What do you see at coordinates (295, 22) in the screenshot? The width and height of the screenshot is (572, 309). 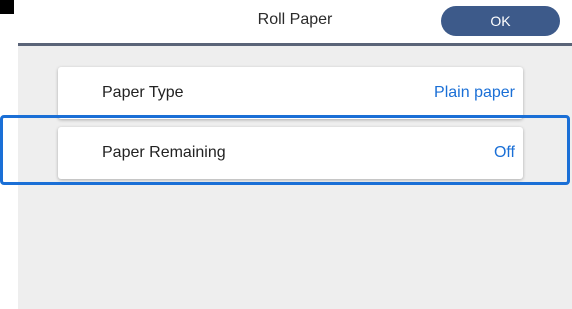 I see `header-bar: Roll Paper OK` at bounding box center [295, 22].